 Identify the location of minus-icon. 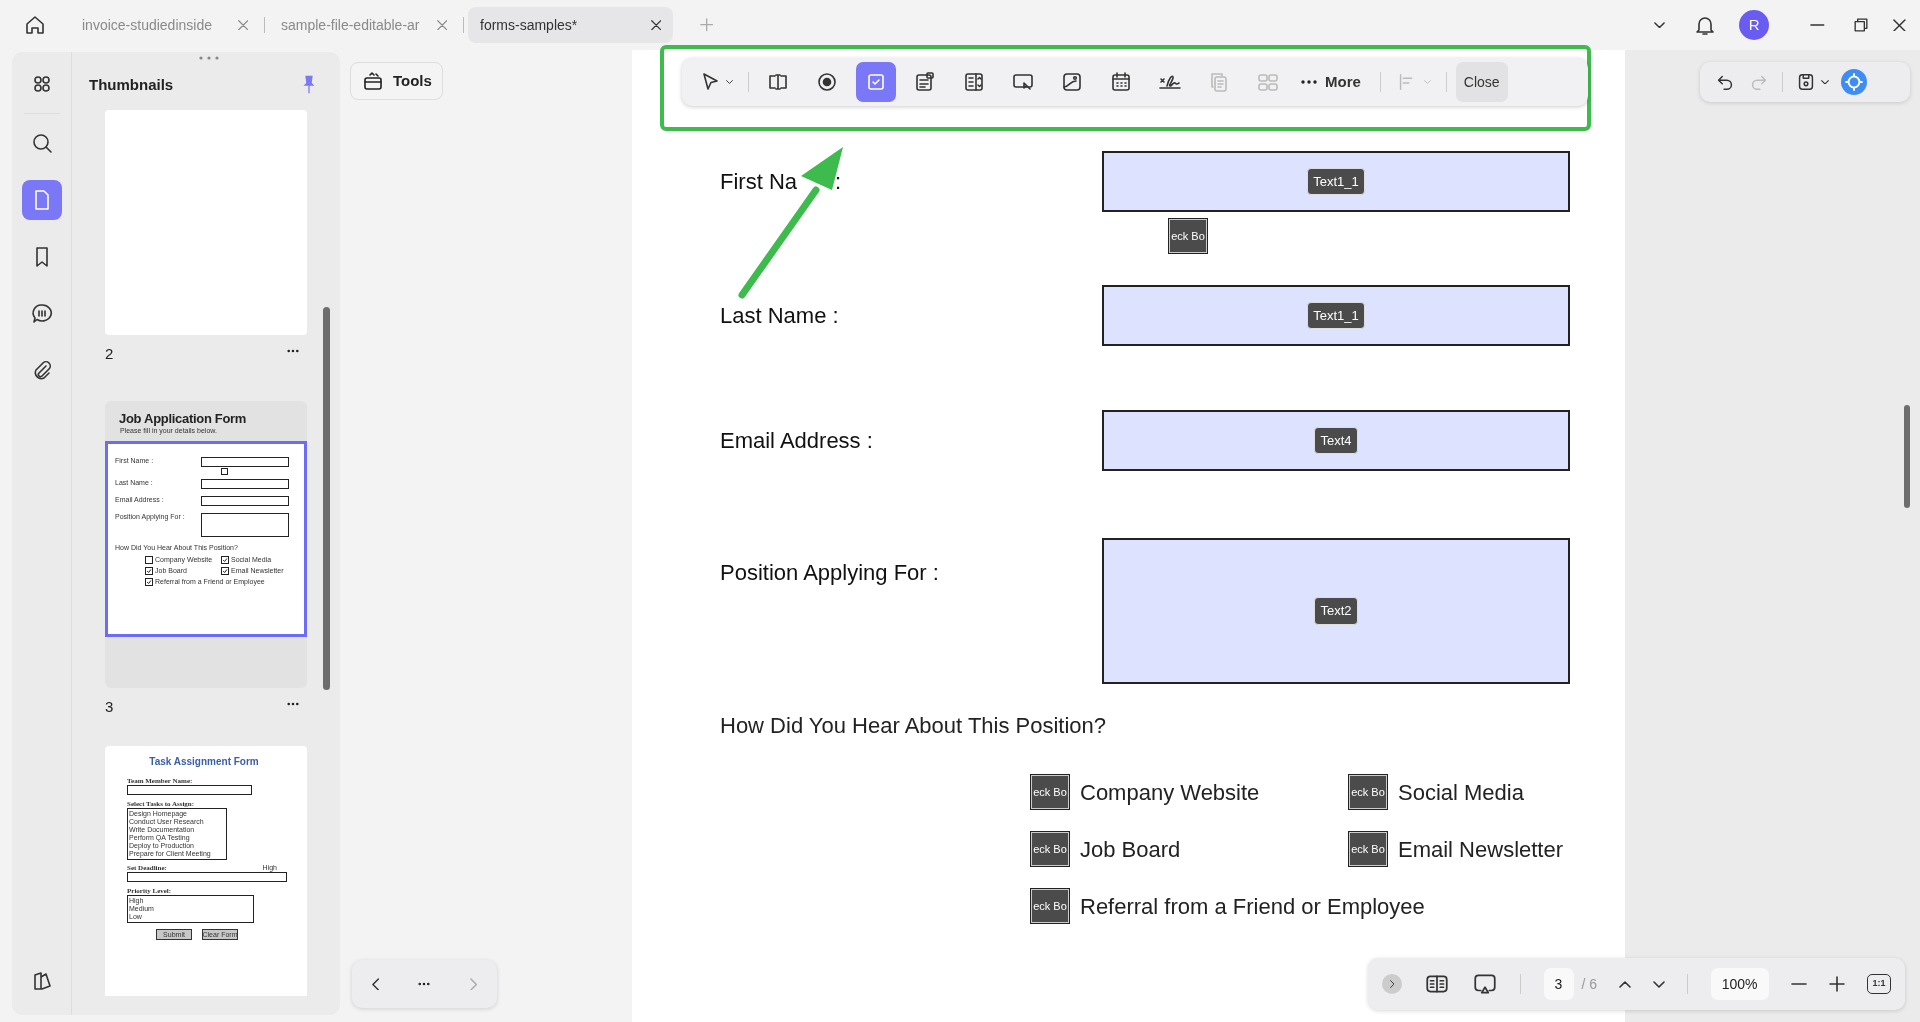
(1798, 984).